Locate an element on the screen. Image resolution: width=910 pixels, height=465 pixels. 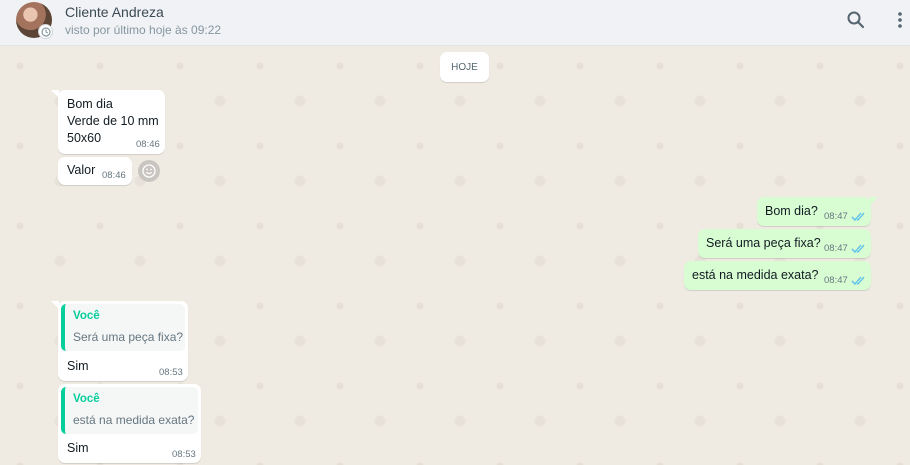
message-bubble-incoming: Bom dia Verde de 10 mm 50x60 08:46 is located at coordinates (108, 122).